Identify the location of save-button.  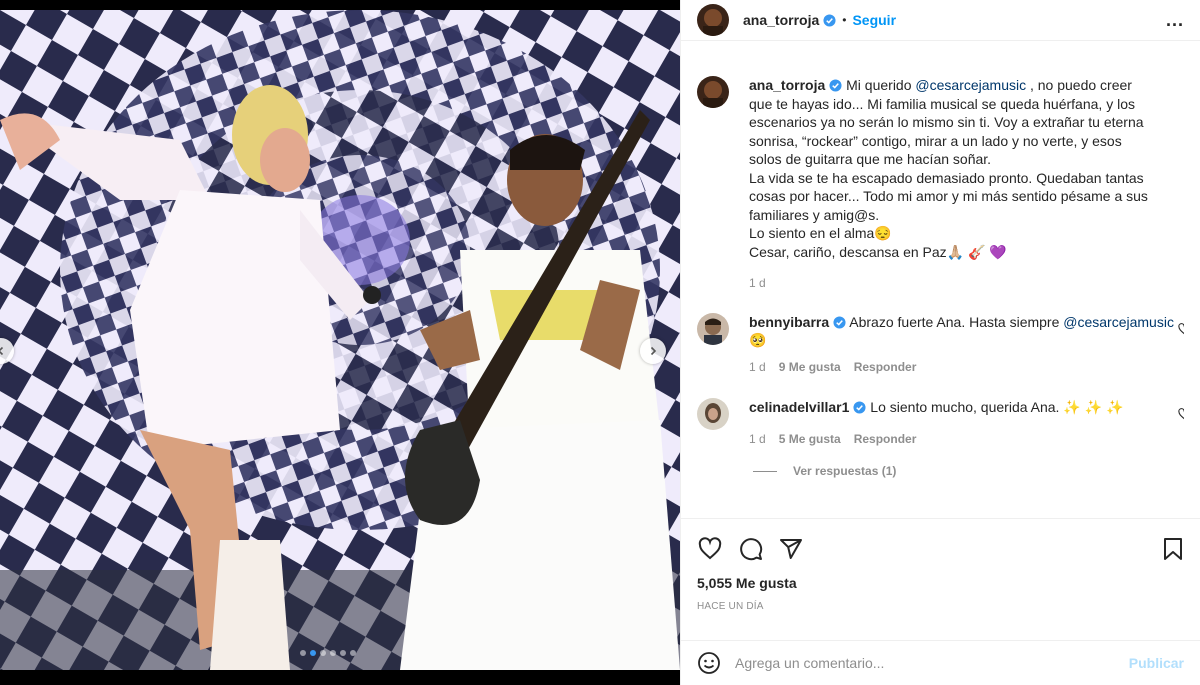
(1173, 549).